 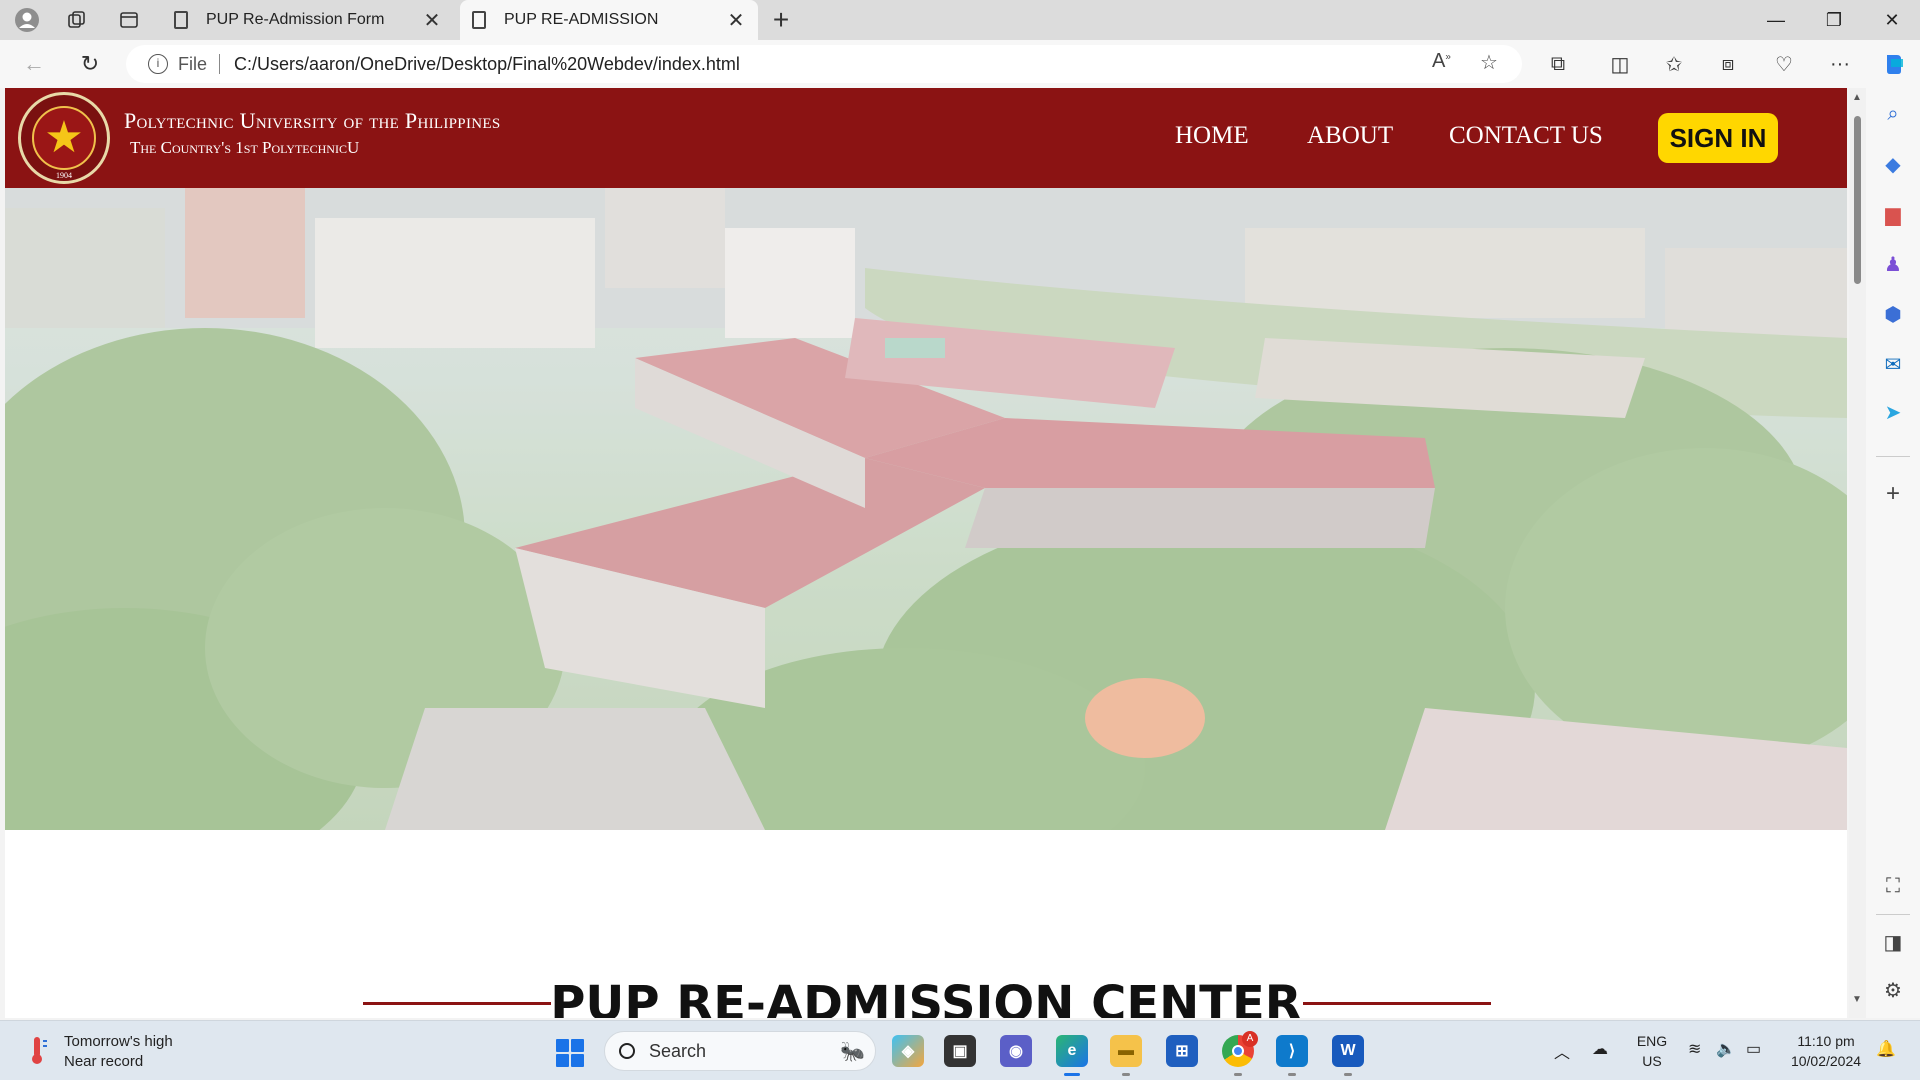 What do you see at coordinates (1348, 1051) in the screenshot?
I see `word-icon: W` at bounding box center [1348, 1051].